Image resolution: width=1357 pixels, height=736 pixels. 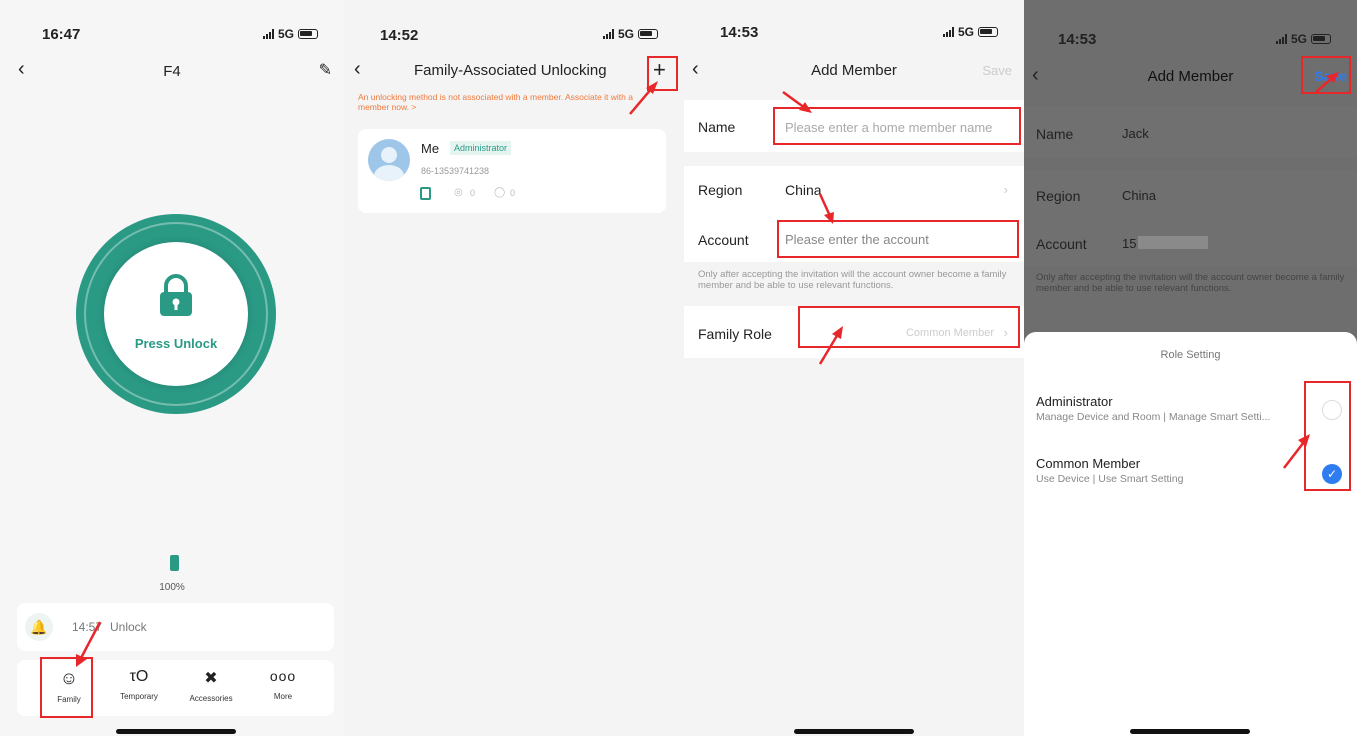 I want to click on name-value: Jack, so click(x=1135, y=133).